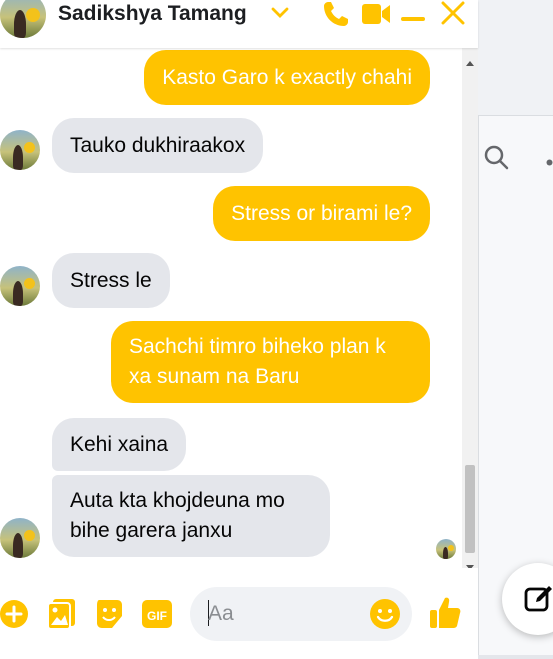  What do you see at coordinates (287, 77) in the screenshot?
I see `message-outgoing: Kasto Garo k exactly chahi` at bounding box center [287, 77].